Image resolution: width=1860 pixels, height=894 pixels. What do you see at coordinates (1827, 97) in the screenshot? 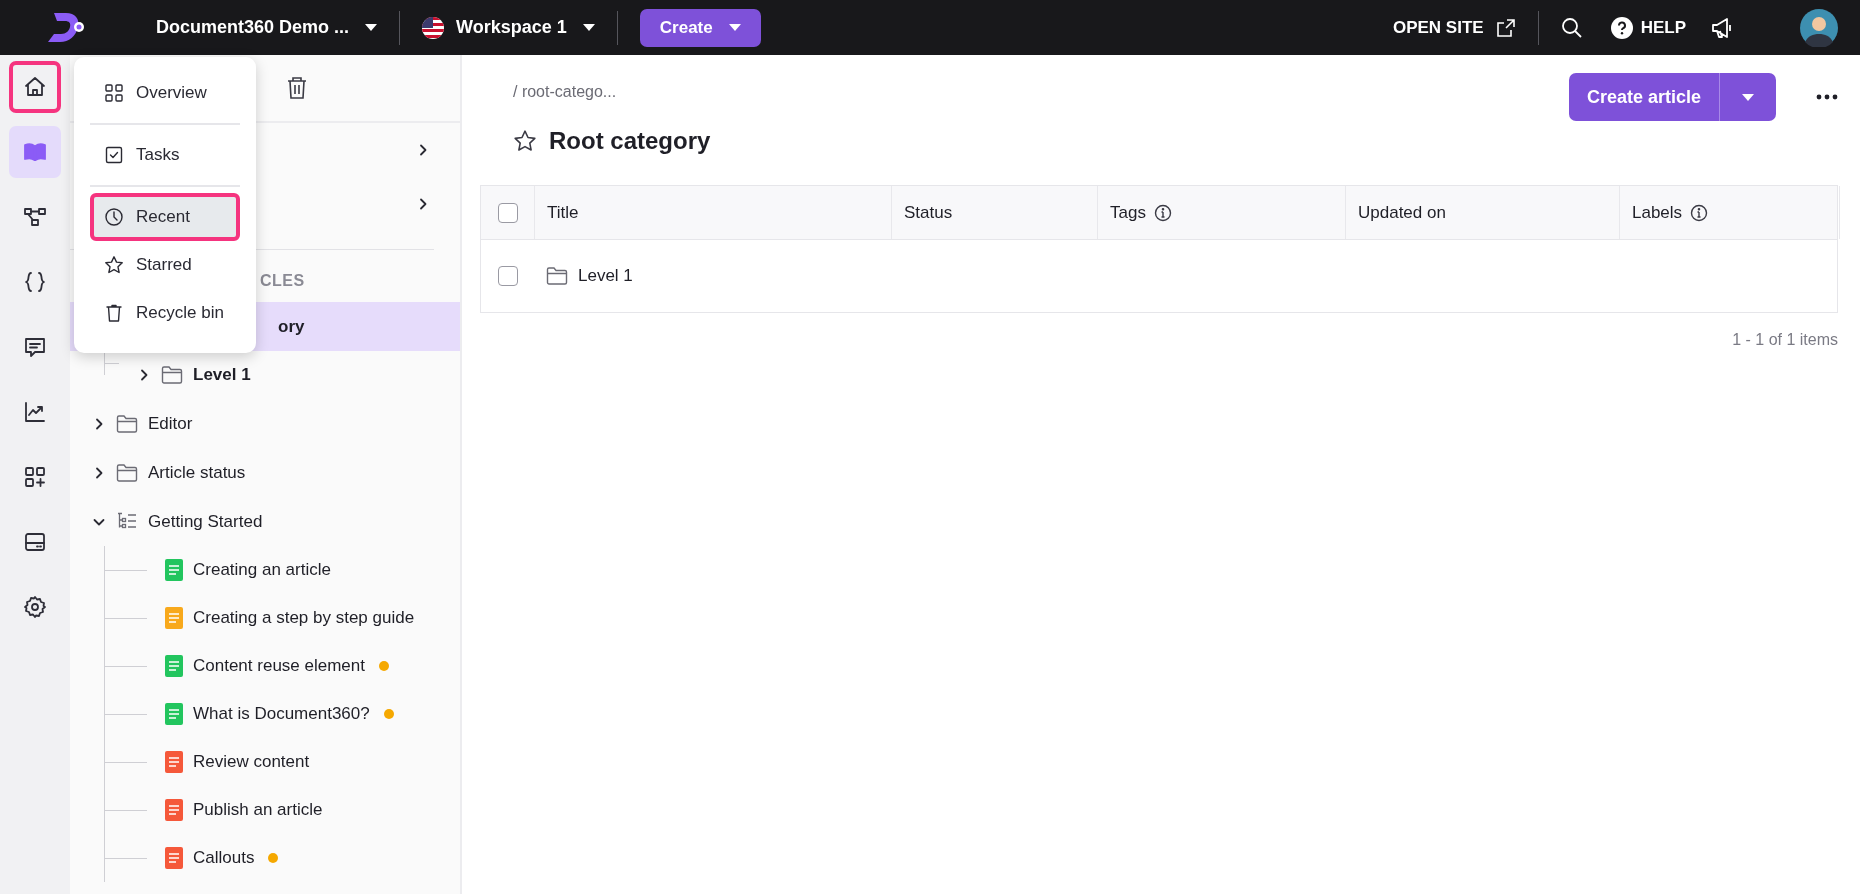
I see `more-icon` at bounding box center [1827, 97].